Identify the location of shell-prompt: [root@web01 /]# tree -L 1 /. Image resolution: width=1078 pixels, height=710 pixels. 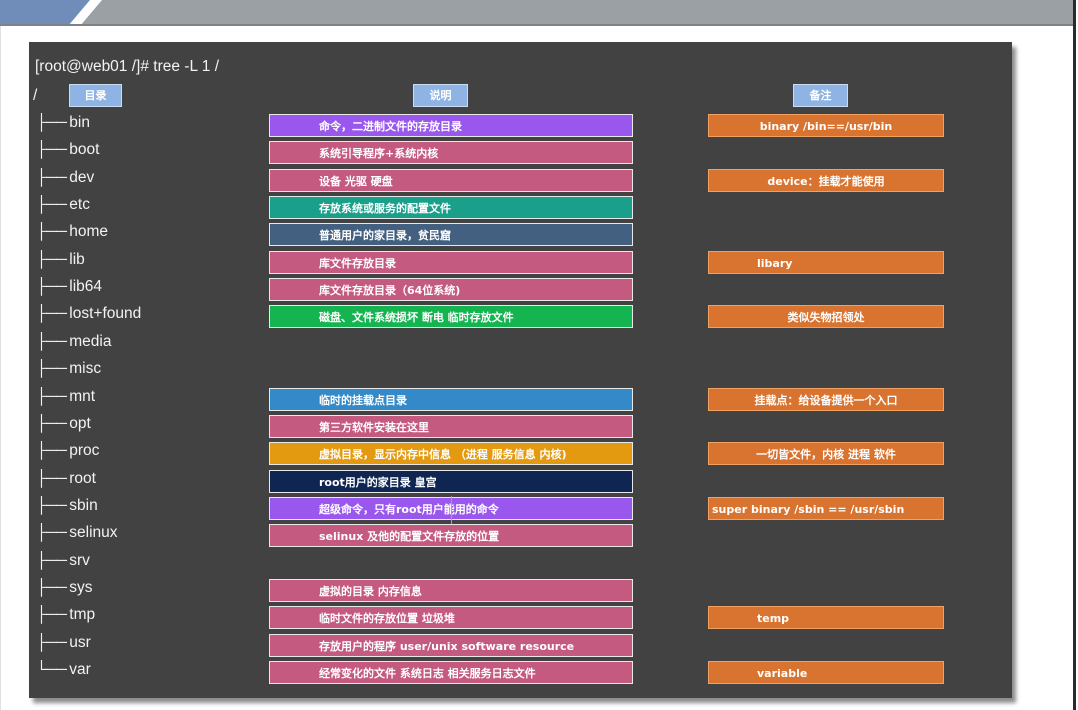
(127, 66).